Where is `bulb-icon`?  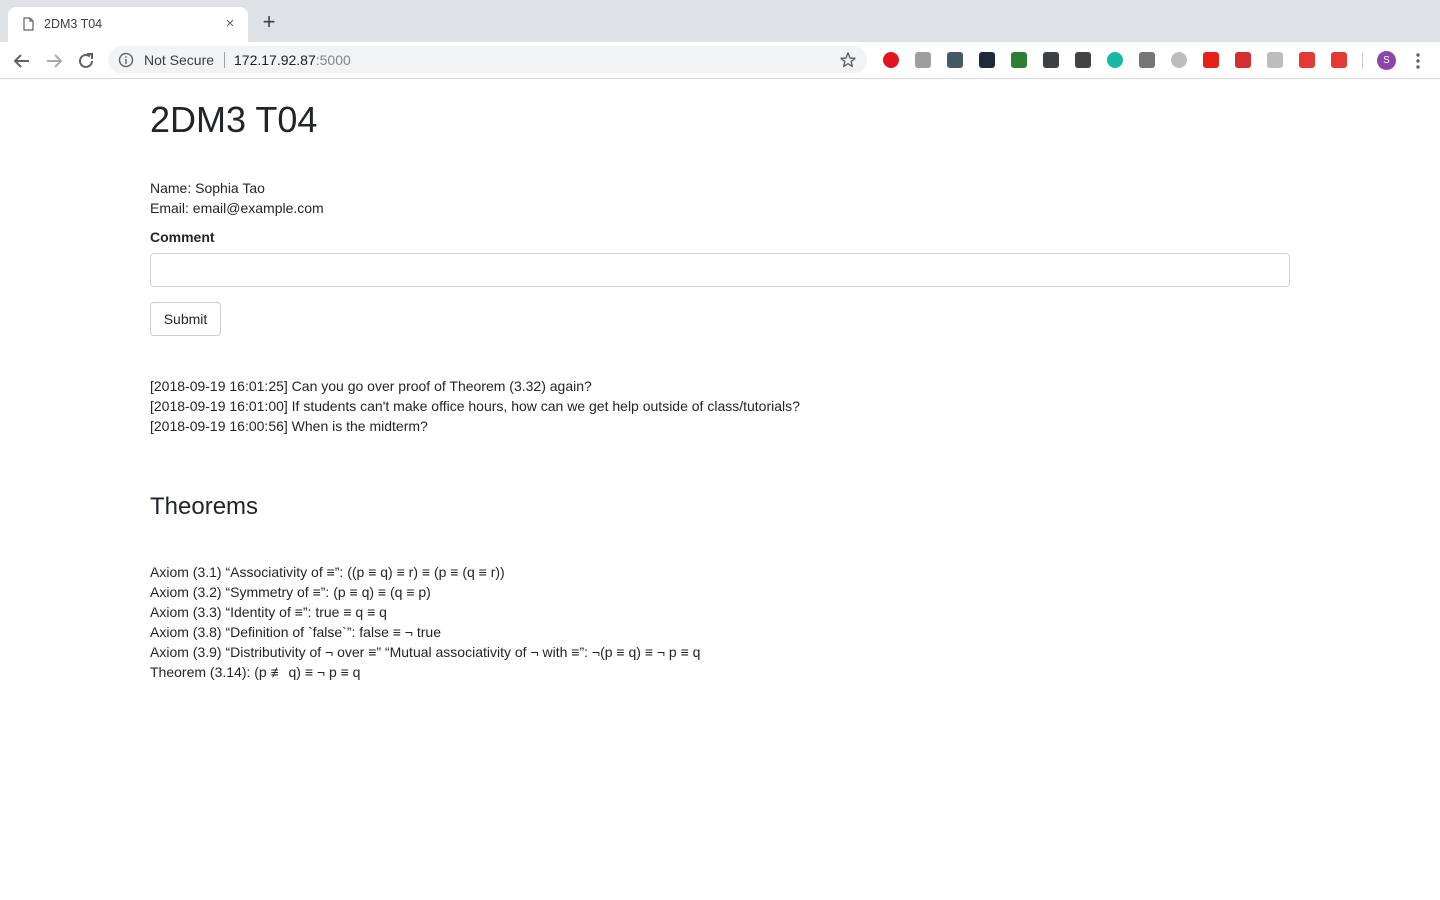
bulb-icon is located at coordinates (1275, 60).